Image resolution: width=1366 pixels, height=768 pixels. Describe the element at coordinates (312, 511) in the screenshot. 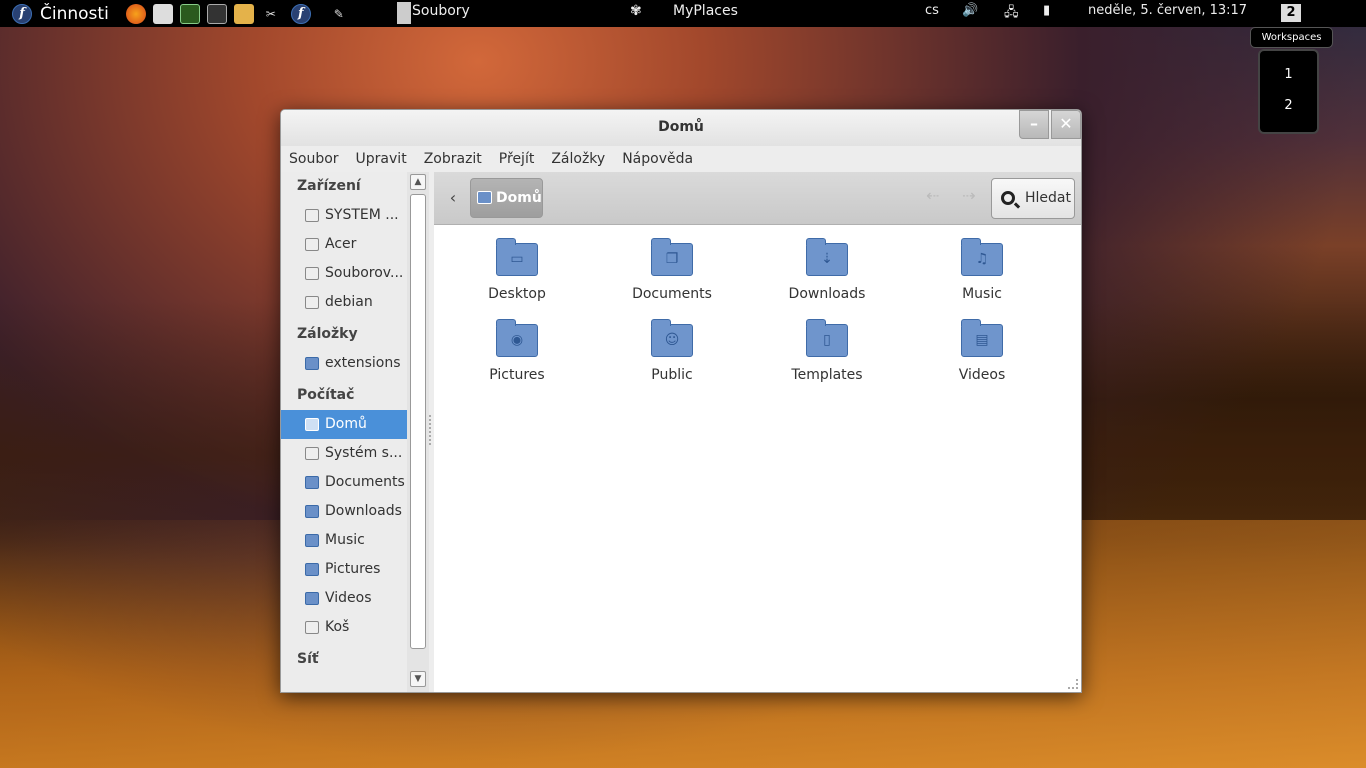

I see `downloads-folder-icon` at that location.